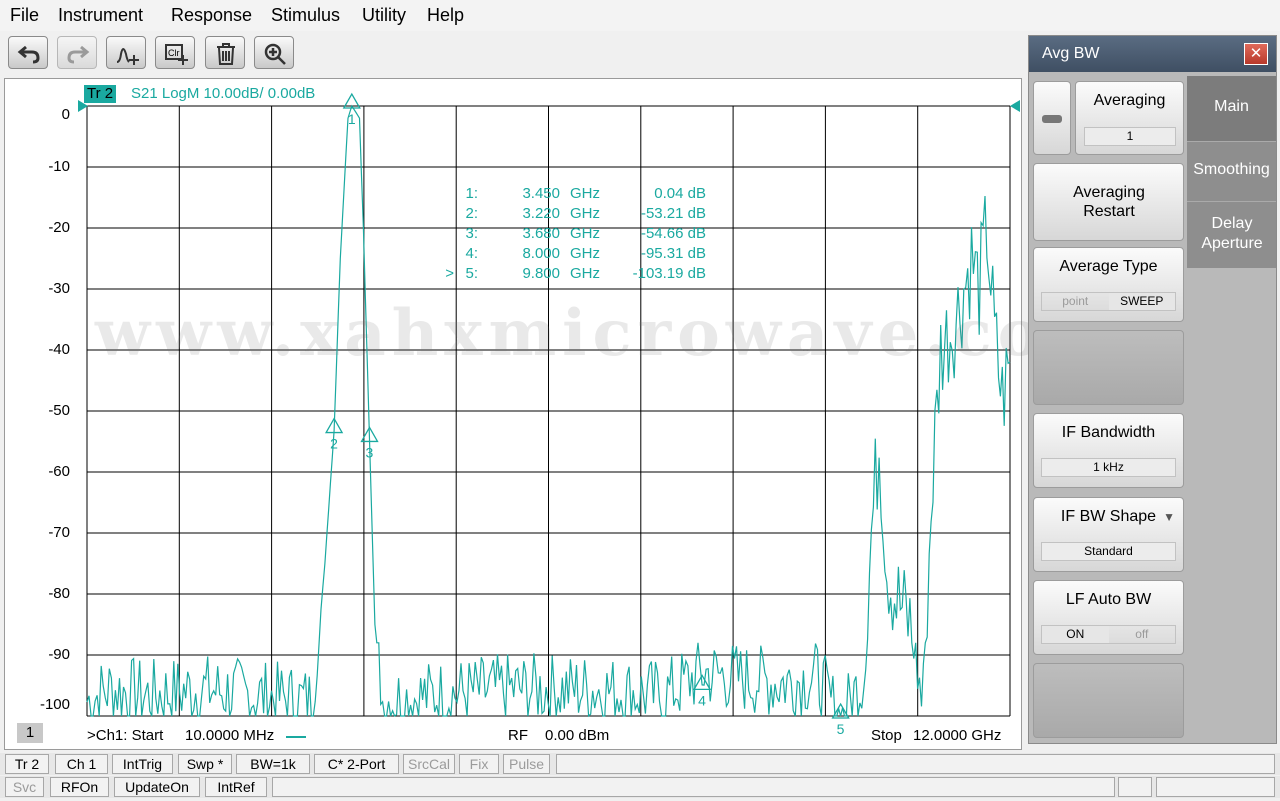 The image size is (1280, 801). I want to click on start-value: 10.0000 MHz, so click(229, 735).